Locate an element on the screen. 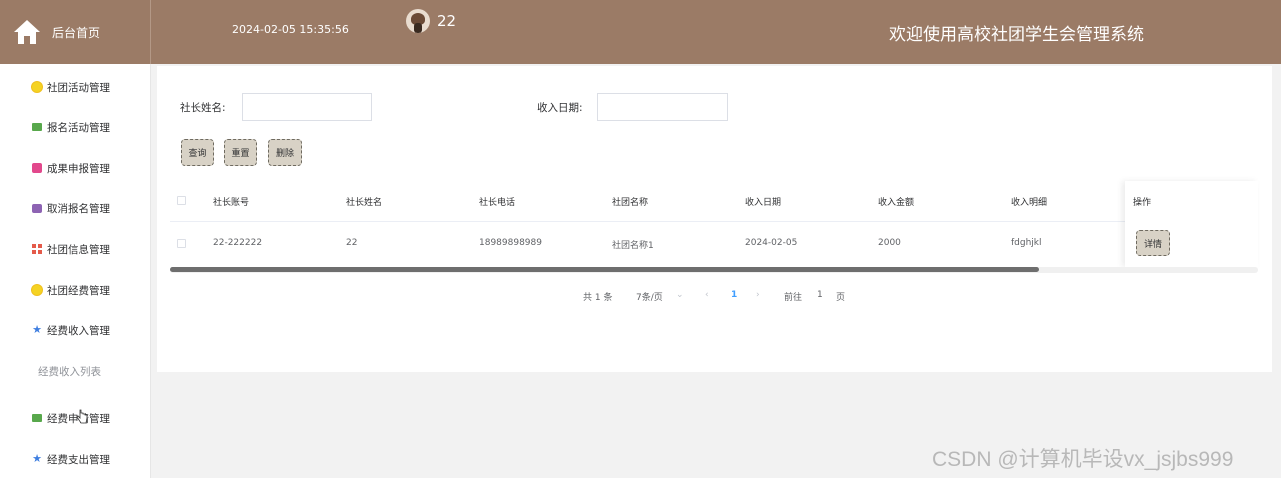 This screenshot has height=478, width=1281. reset-button: 重置 is located at coordinates (240, 152).